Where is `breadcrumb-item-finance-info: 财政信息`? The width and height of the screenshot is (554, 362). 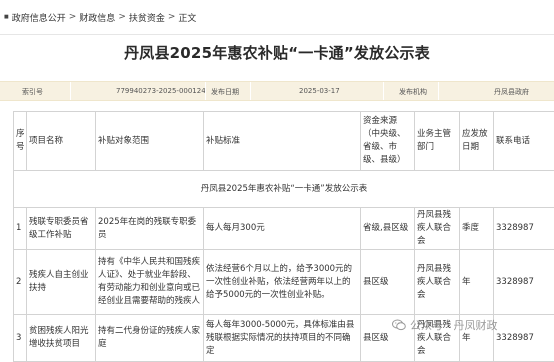
breadcrumb-item-finance-info: 财政信息 is located at coordinates (97, 17).